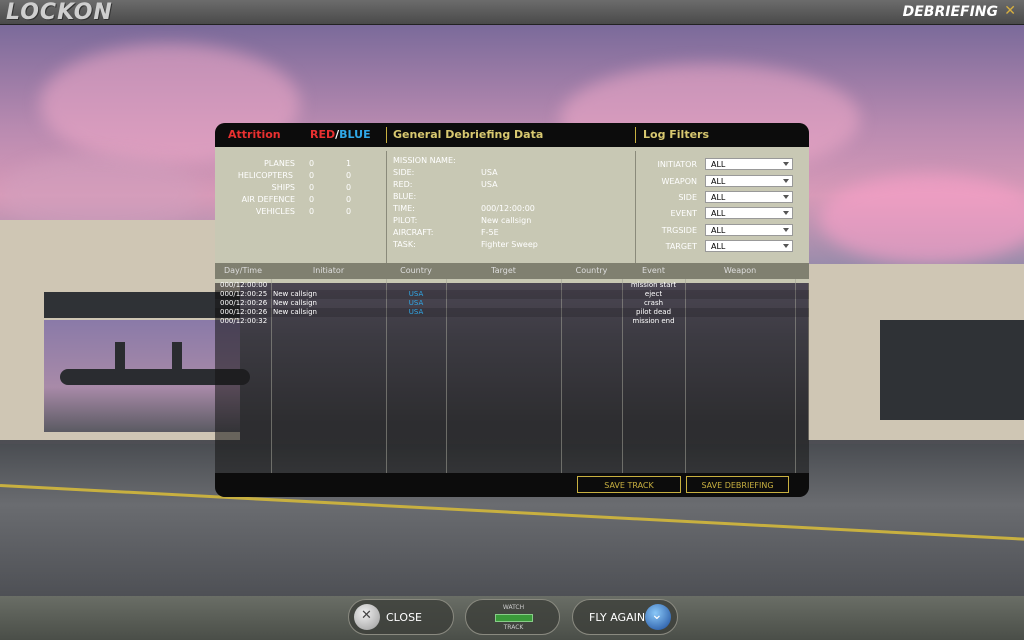 Image resolution: width=1024 pixels, height=640 pixels. I want to click on column-header-initiator: Initiator, so click(328, 270).